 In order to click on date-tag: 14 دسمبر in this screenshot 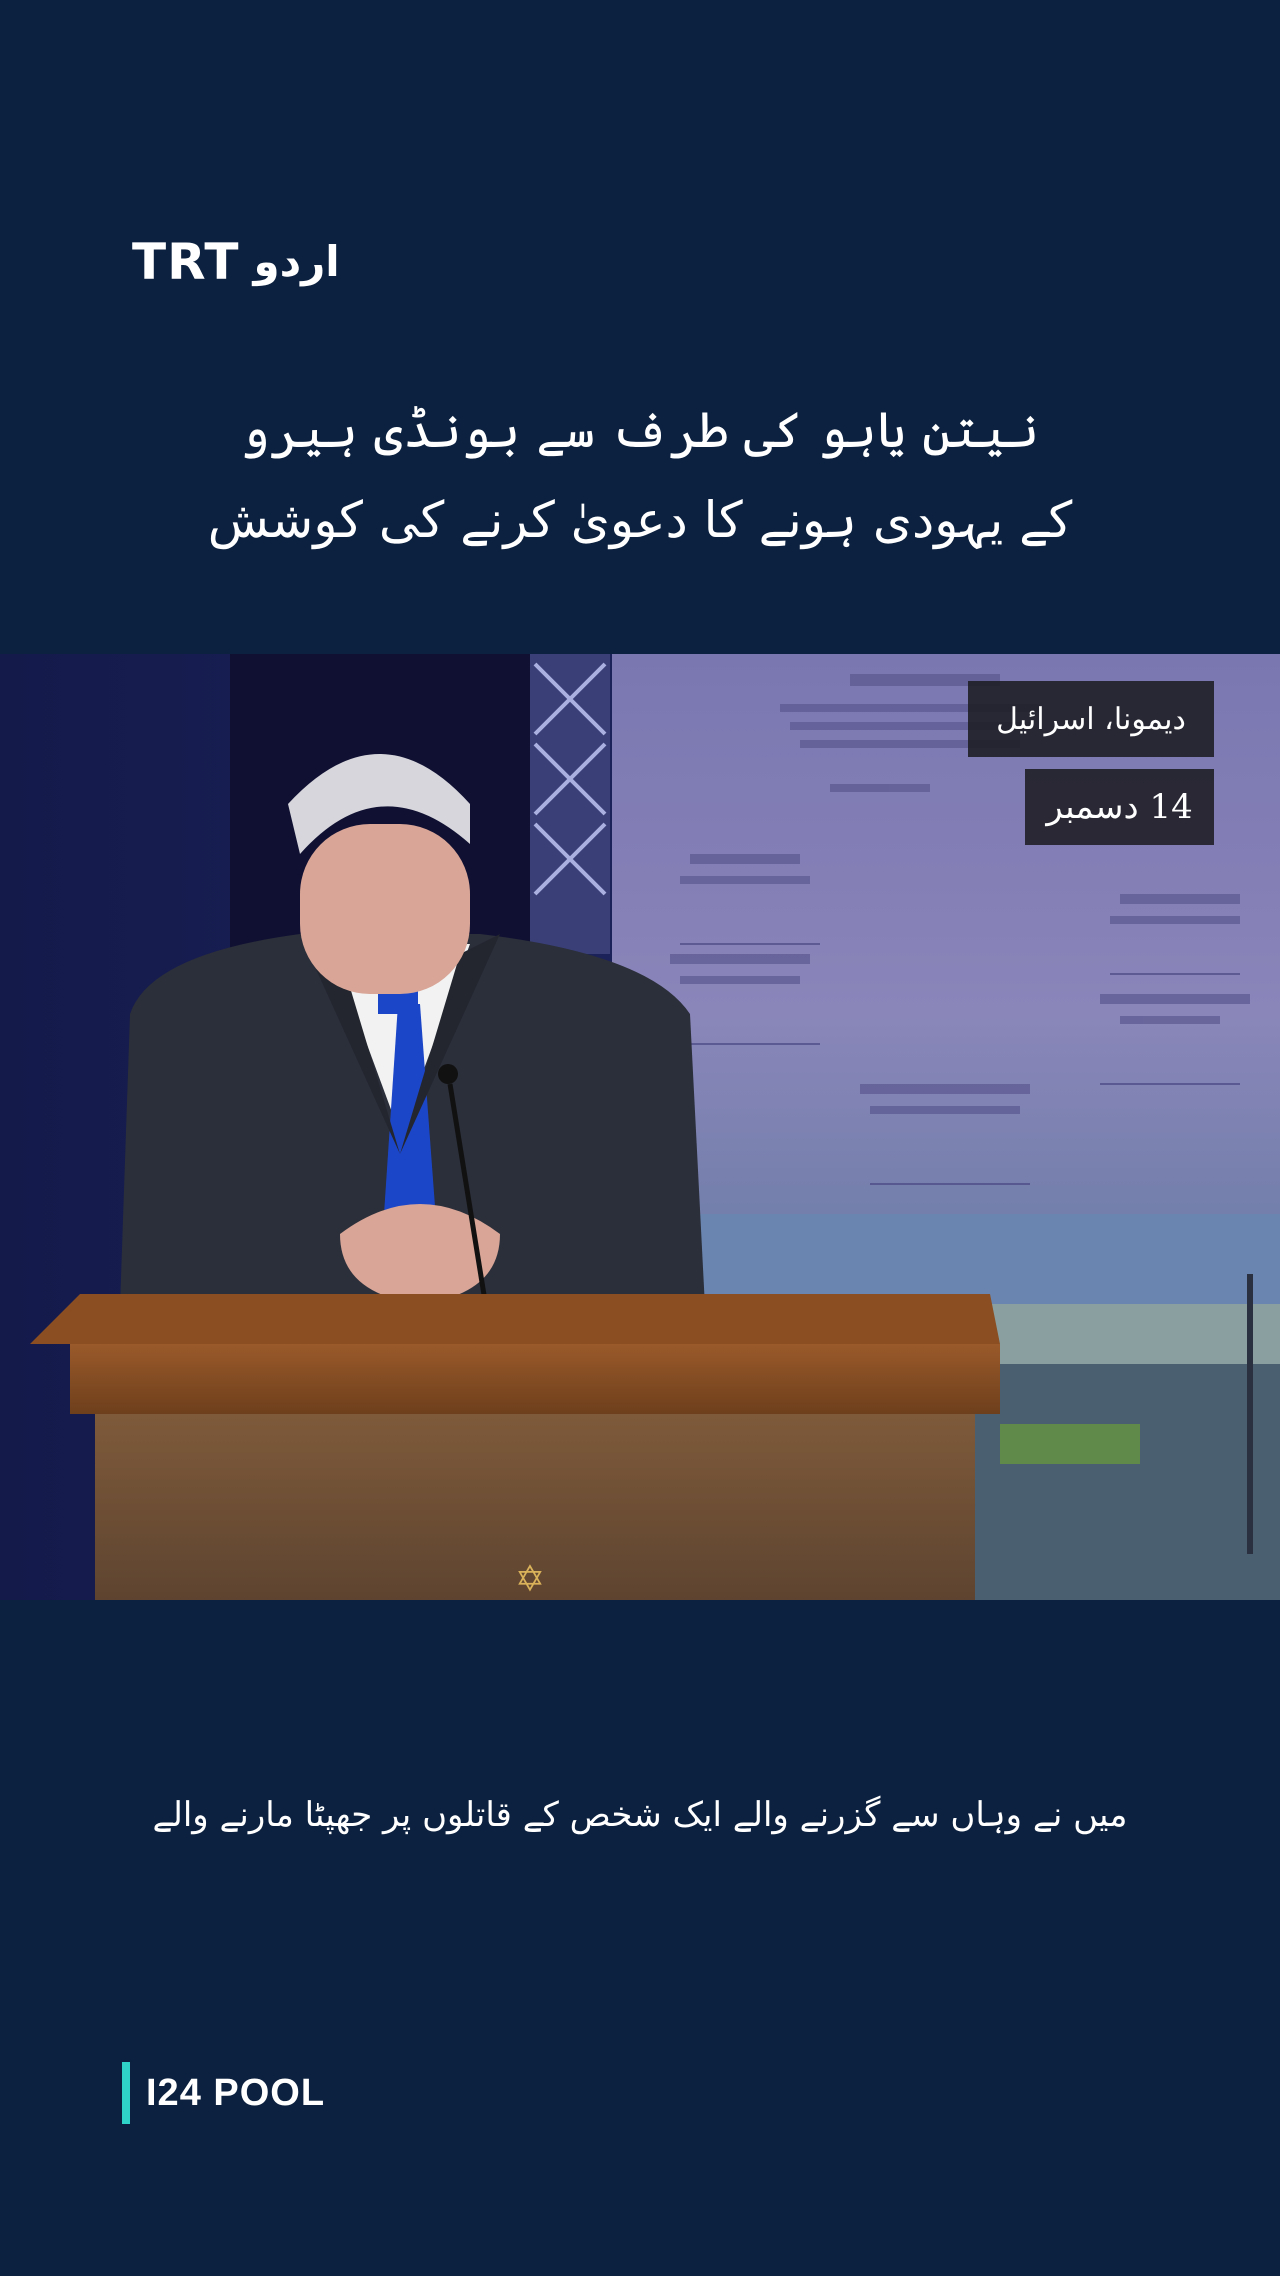, I will do `click(1119, 807)`.